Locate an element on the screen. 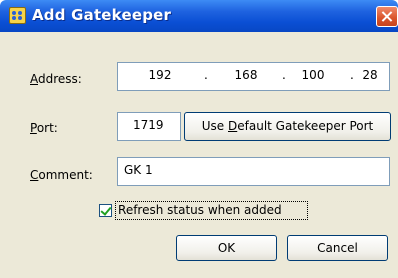 Image resolution: width=398 pixels, height=278 pixels. address-label: Address: is located at coordinates (56, 79).